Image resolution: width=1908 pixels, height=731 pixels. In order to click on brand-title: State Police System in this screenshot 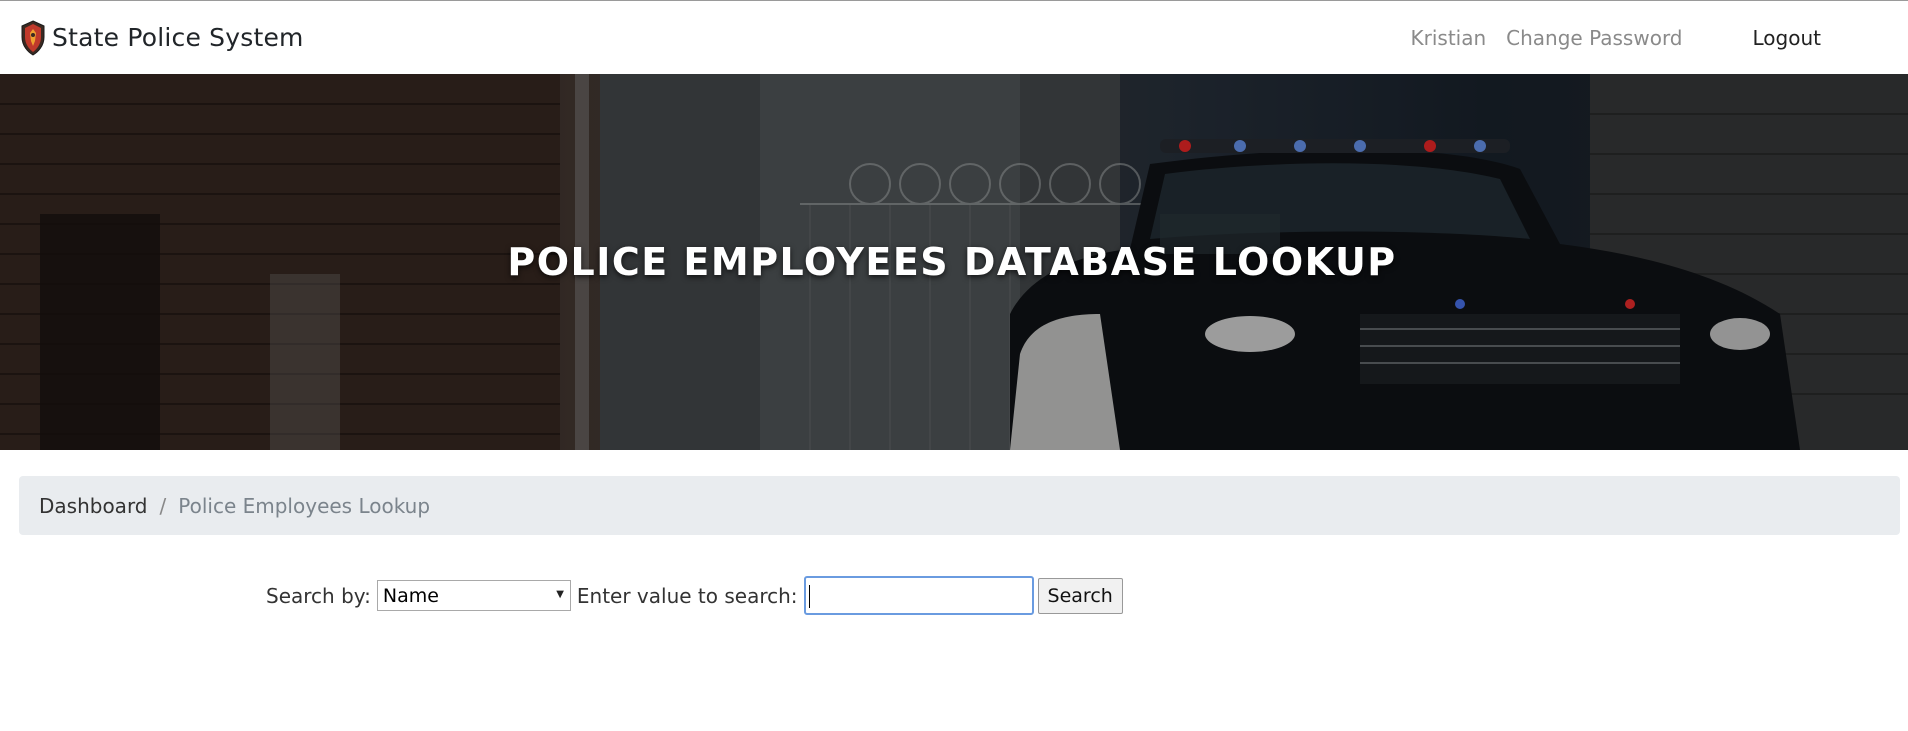, I will do `click(178, 37)`.